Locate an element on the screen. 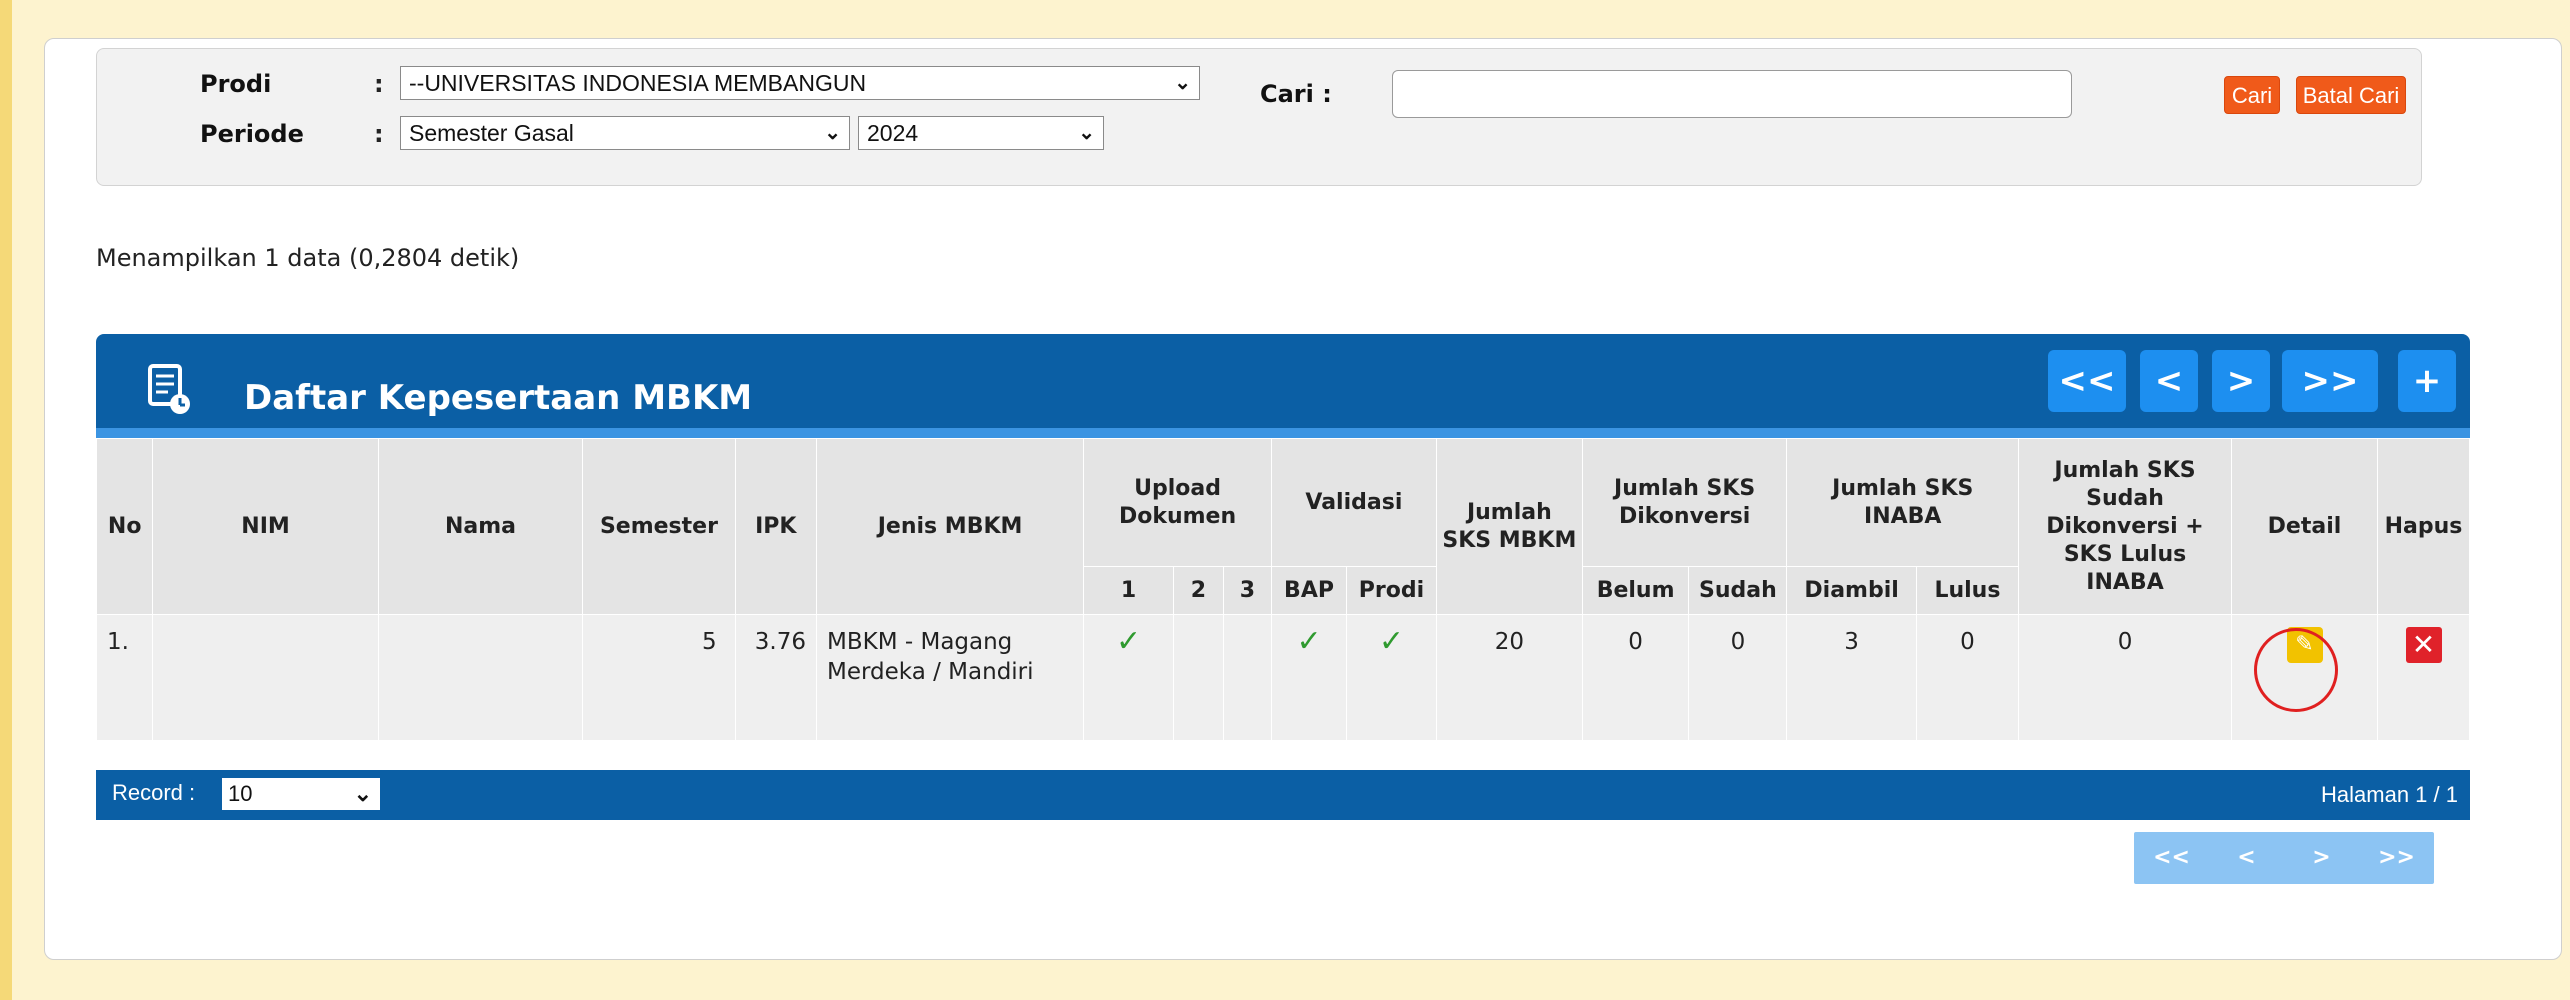  result-info: Menampilkan 1 data (0,2804 detik) is located at coordinates (308, 258).